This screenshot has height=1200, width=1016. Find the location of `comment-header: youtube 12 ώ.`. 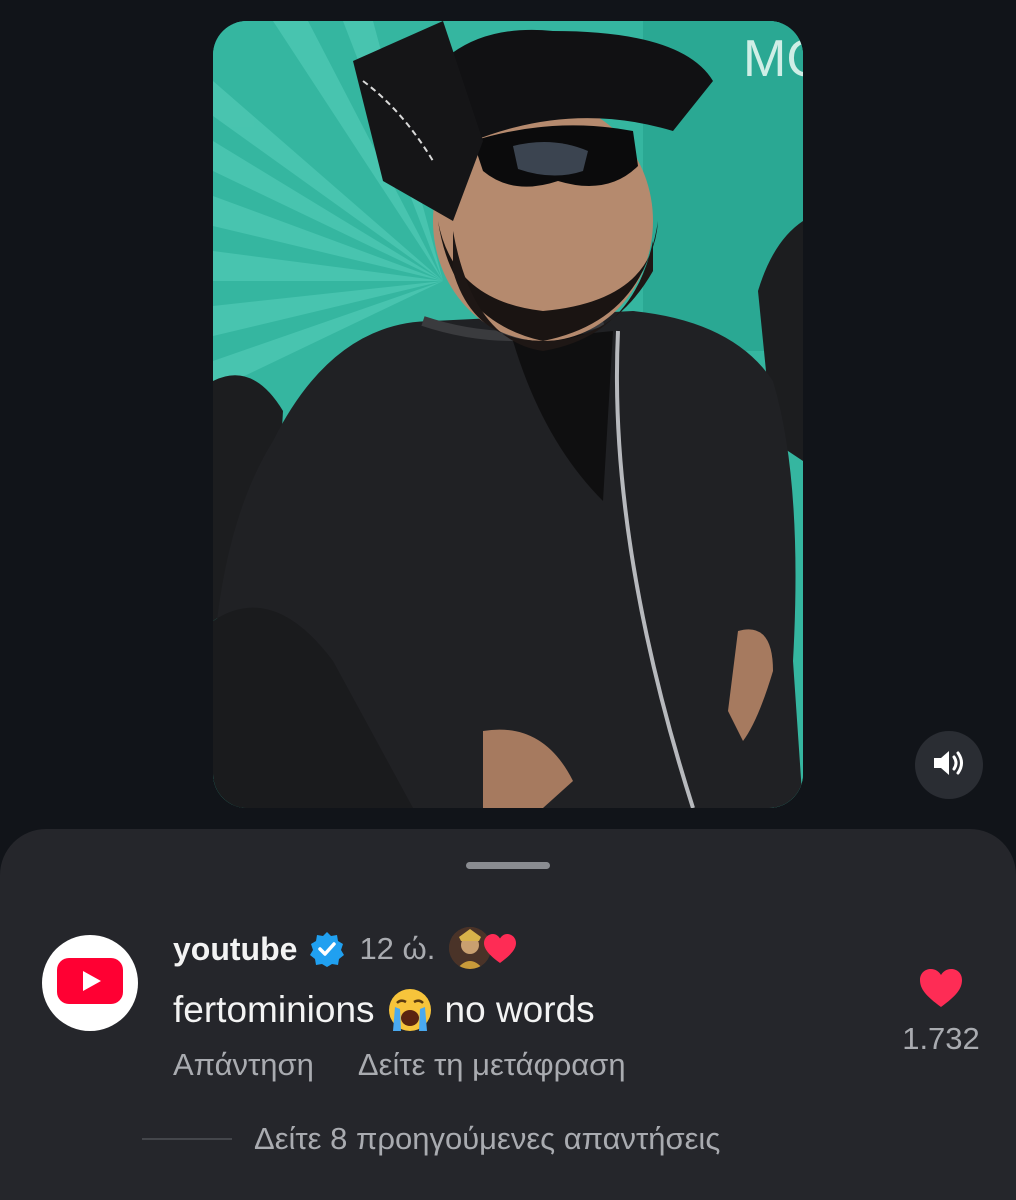

comment-header: youtube 12 ώ. is located at coordinates (346, 949).